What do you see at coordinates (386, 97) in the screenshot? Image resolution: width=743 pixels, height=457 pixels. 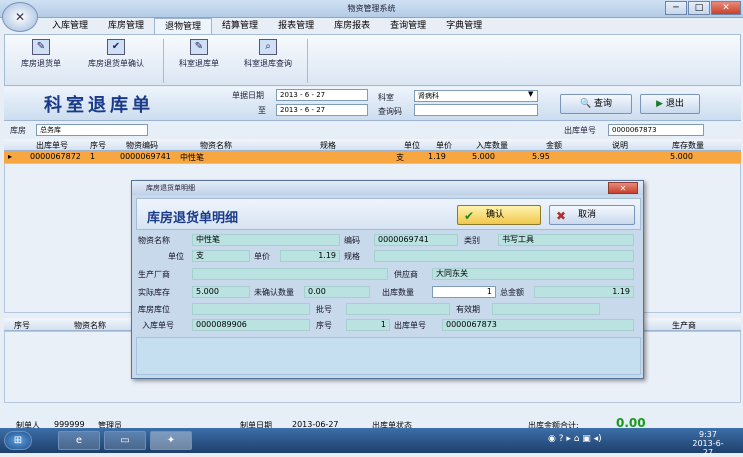 I see `dept-label: 科室` at bounding box center [386, 97].